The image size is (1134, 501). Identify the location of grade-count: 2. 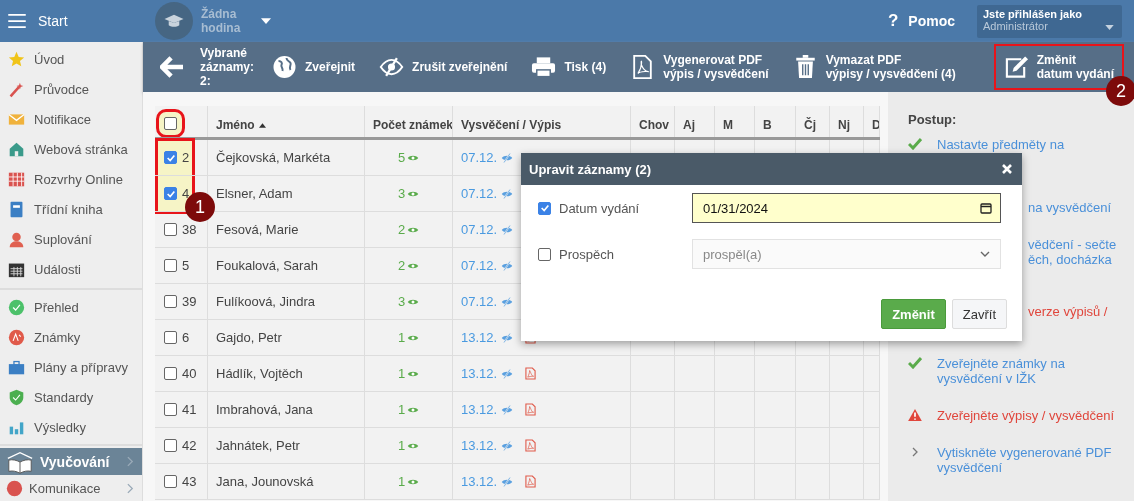
(401, 229).